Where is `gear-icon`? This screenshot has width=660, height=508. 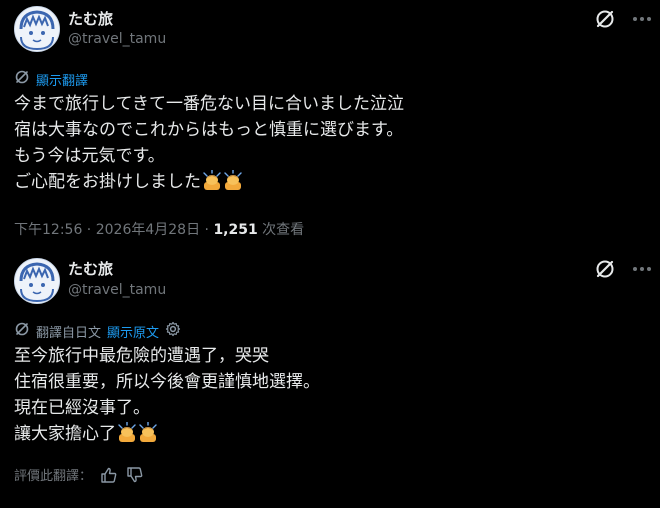
gear-icon is located at coordinates (173, 331).